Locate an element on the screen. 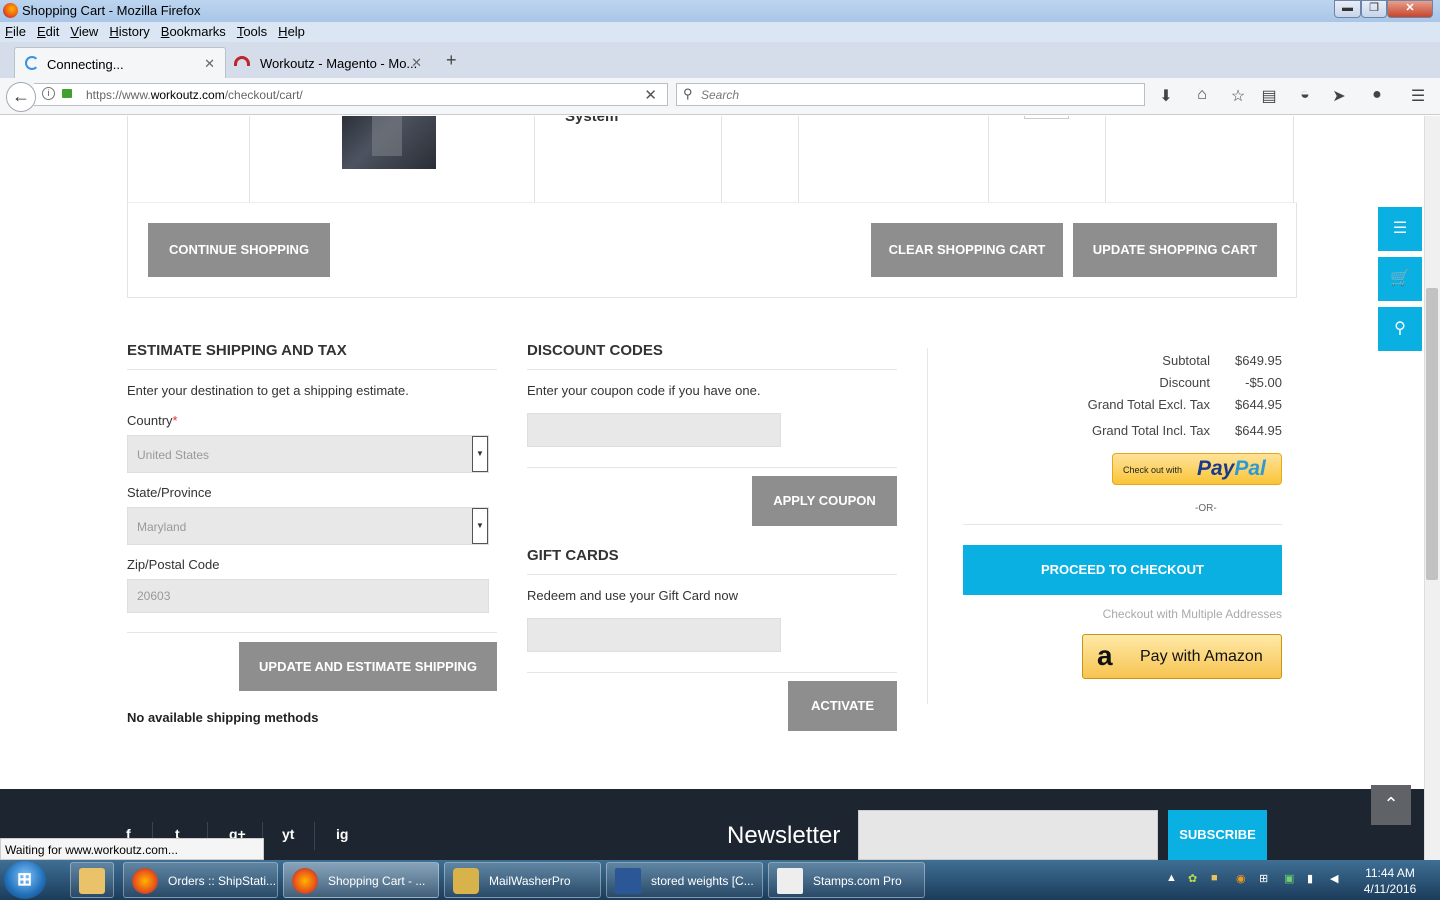 This screenshot has width=1440, height=900. tab-shopping-cart: Connecting... ✕ is located at coordinates (120, 62).